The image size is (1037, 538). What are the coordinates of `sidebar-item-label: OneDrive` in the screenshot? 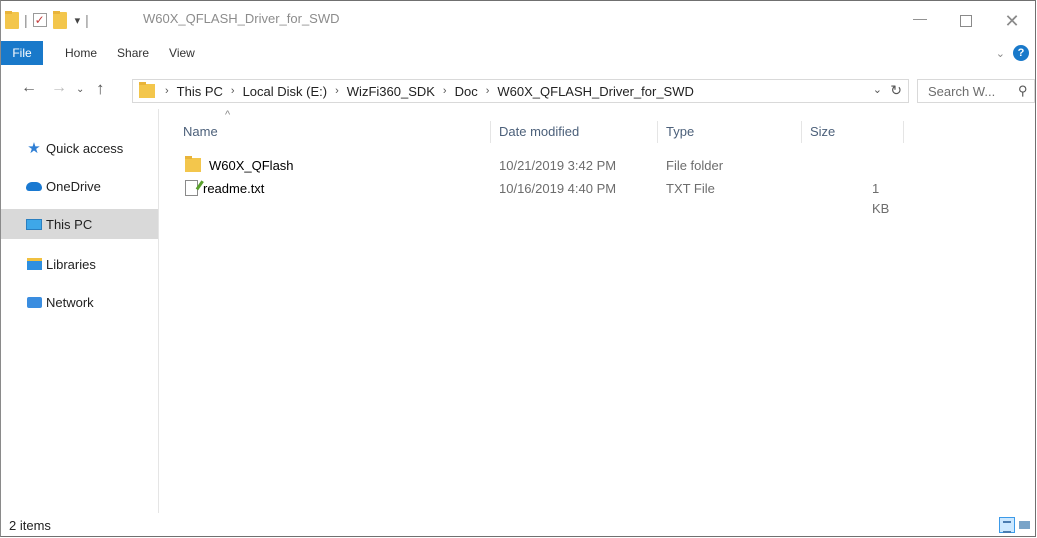 It's located at (73, 186).